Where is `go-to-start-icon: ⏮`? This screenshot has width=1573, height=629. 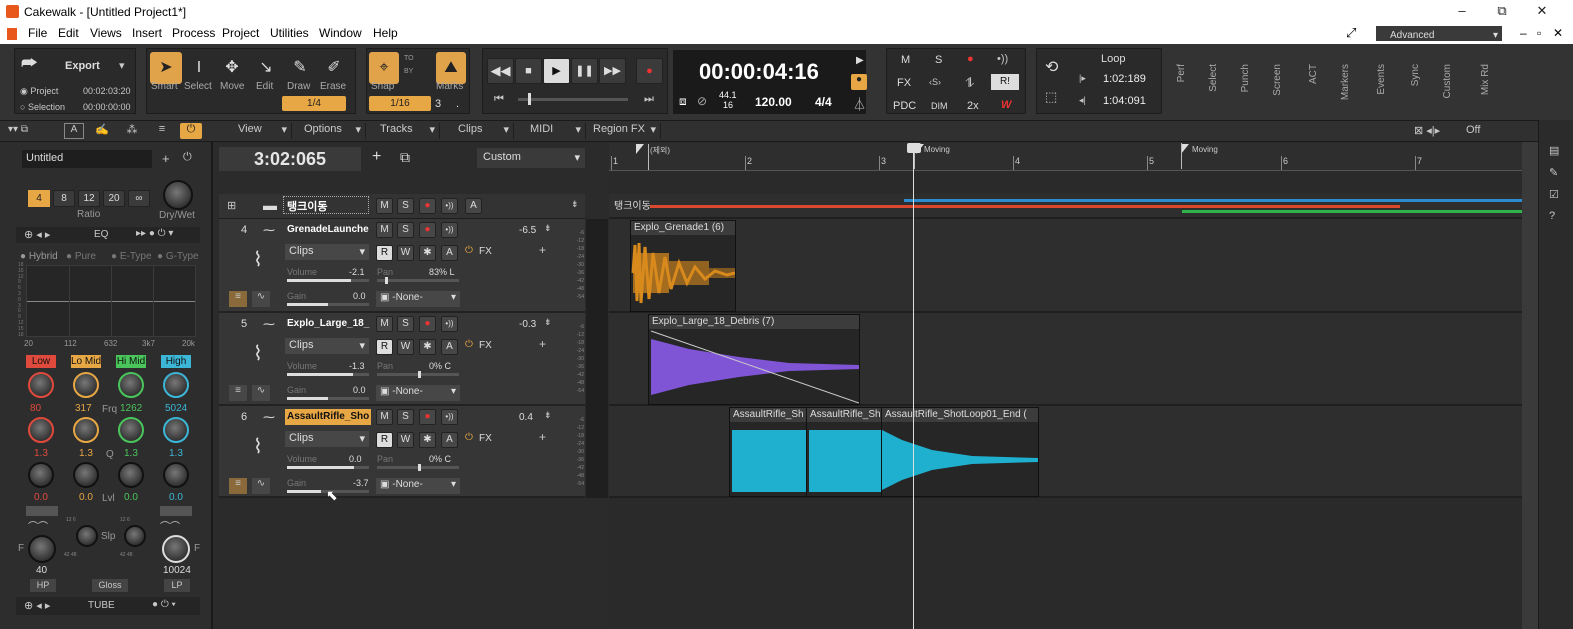 go-to-start-icon: ⏮ is located at coordinates (499, 99).